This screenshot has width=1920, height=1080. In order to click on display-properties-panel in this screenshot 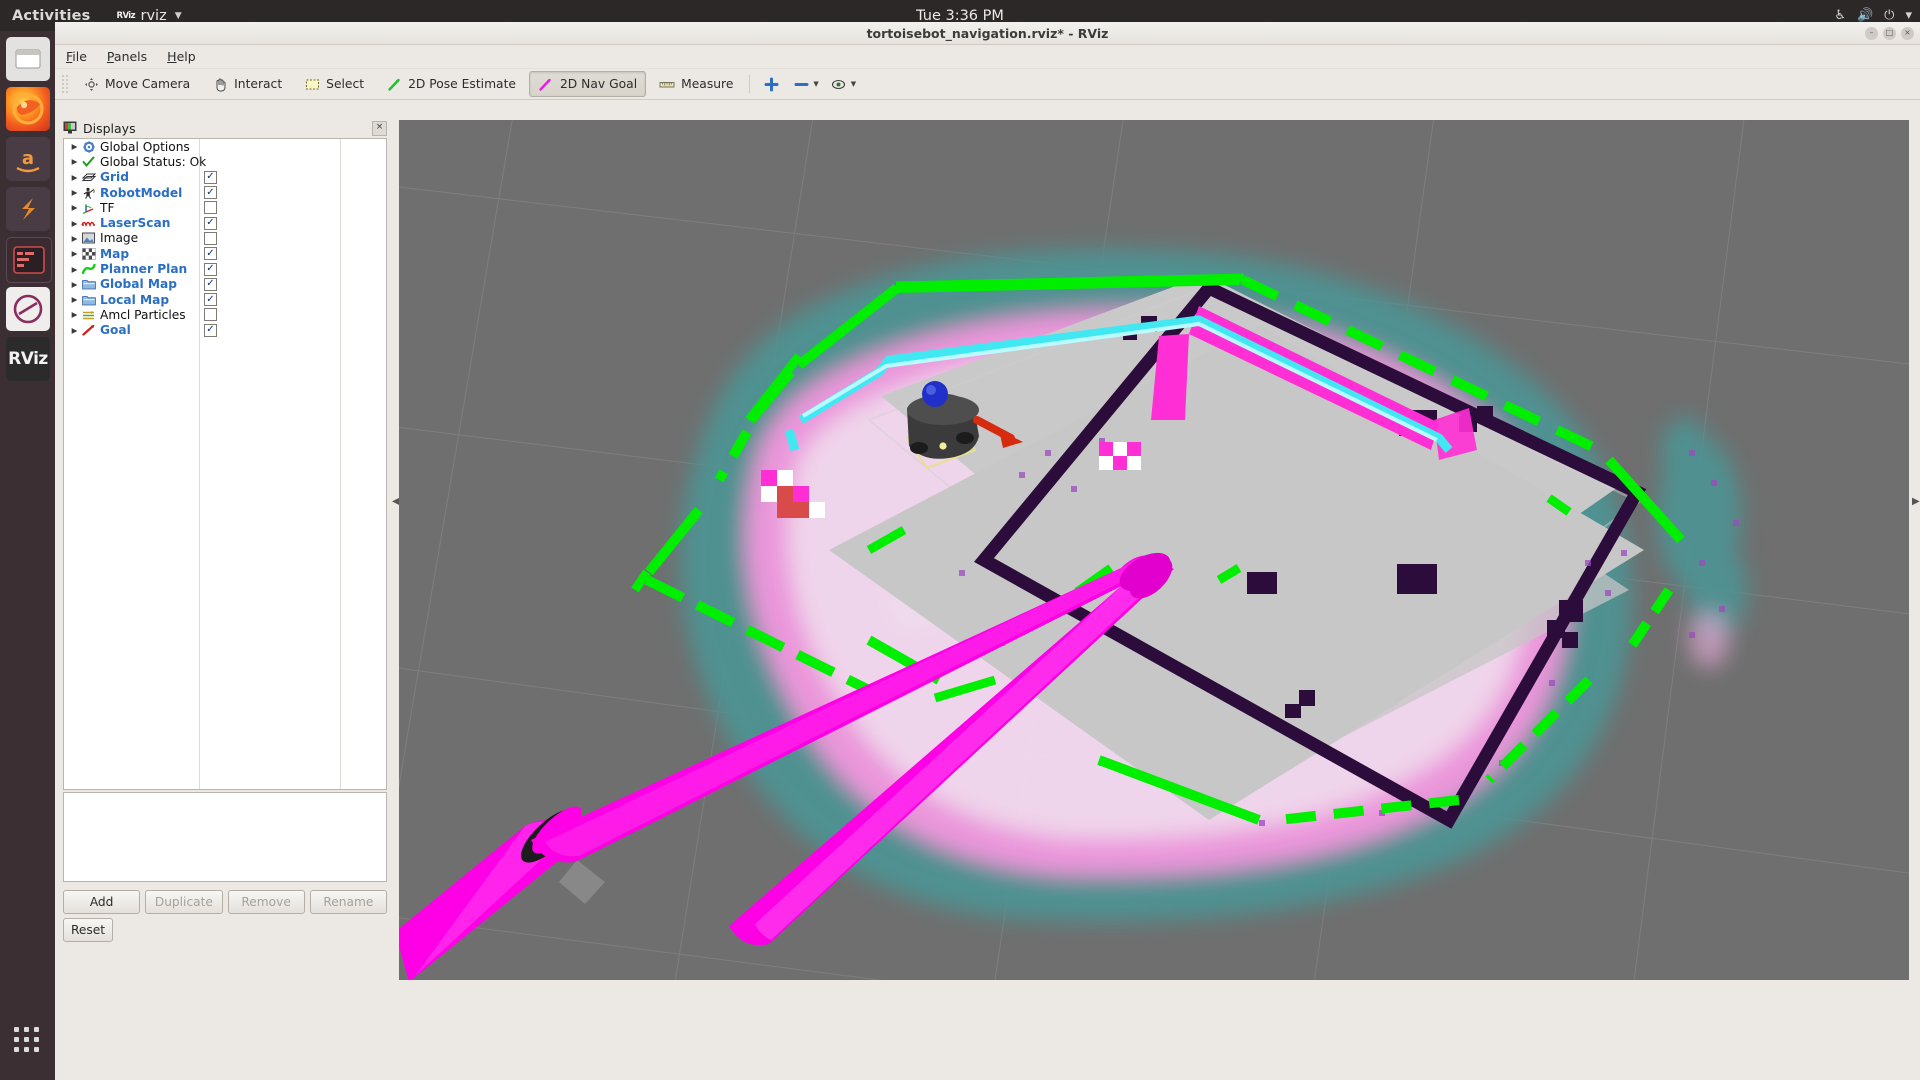, I will do `click(225, 837)`.